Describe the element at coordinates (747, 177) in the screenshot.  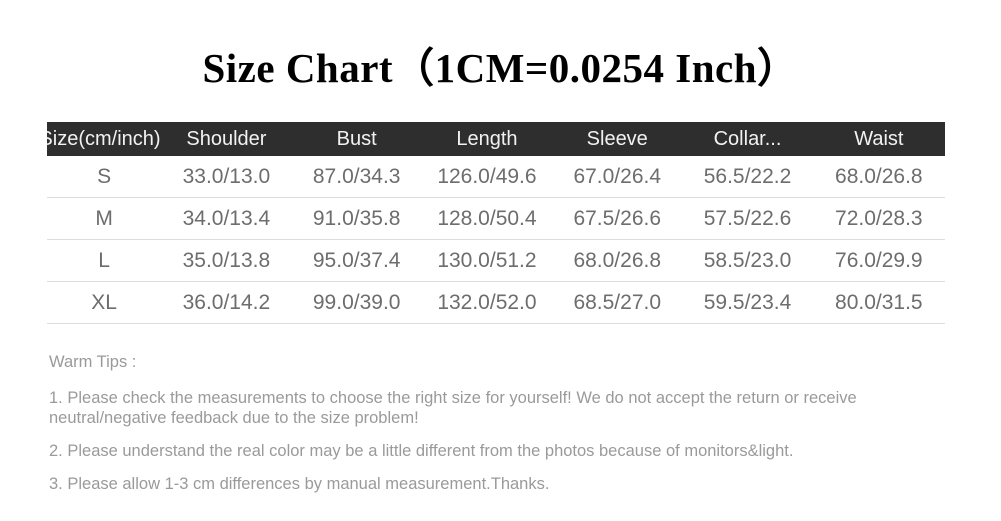
I see `cell-collar: 56.5/22.2` at that location.